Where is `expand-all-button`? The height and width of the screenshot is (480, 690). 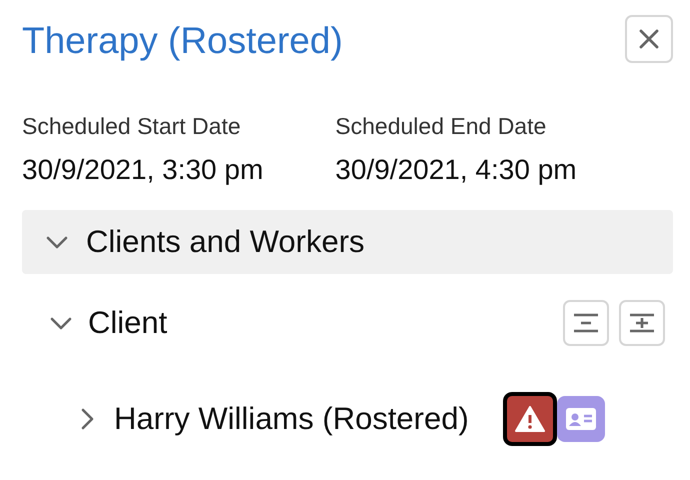 expand-all-button is located at coordinates (642, 323).